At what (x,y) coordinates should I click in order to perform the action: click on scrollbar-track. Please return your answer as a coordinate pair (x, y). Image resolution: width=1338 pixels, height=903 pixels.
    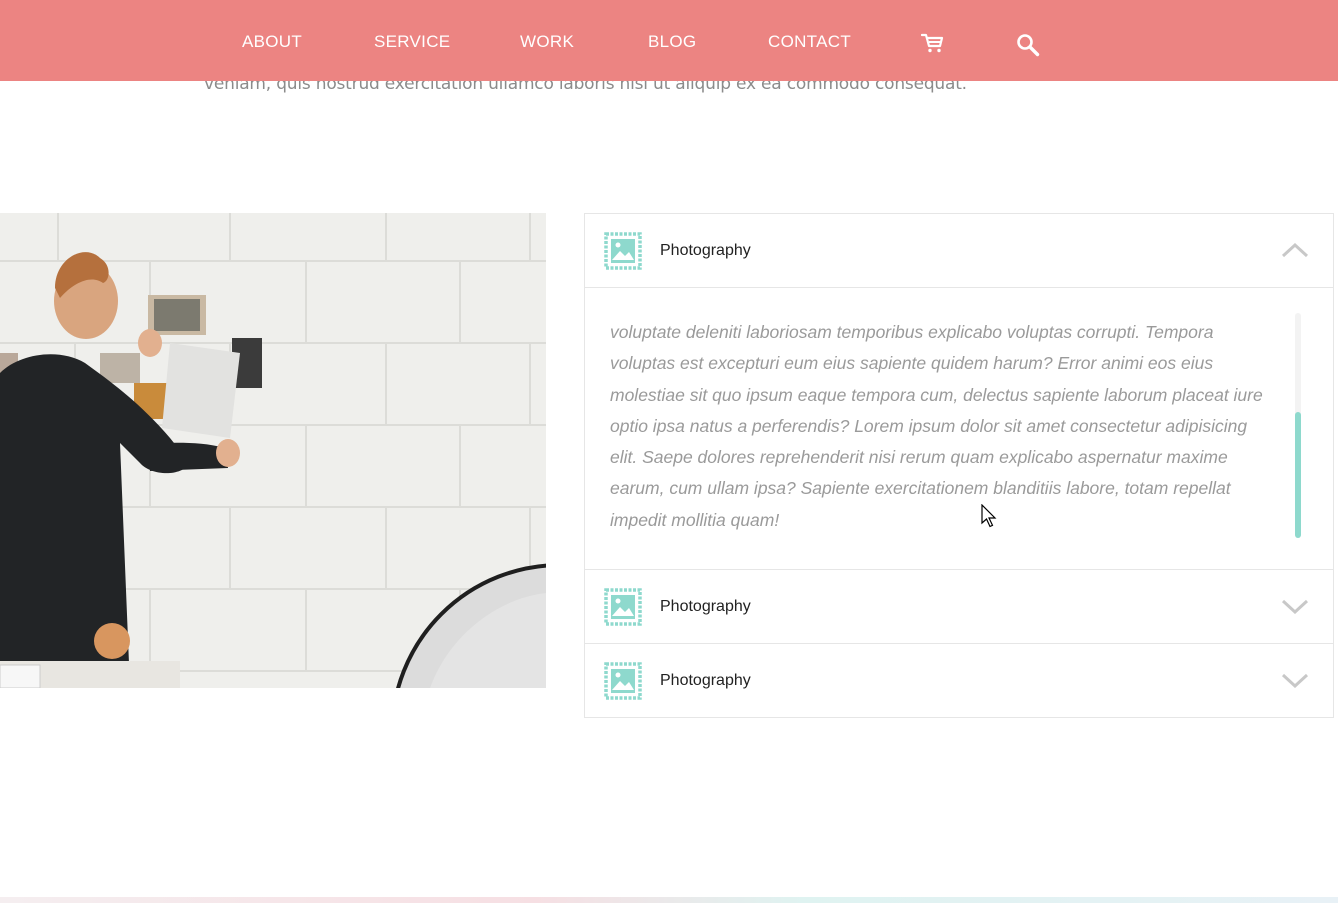
    Looking at the image, I should click on (1298, 425).